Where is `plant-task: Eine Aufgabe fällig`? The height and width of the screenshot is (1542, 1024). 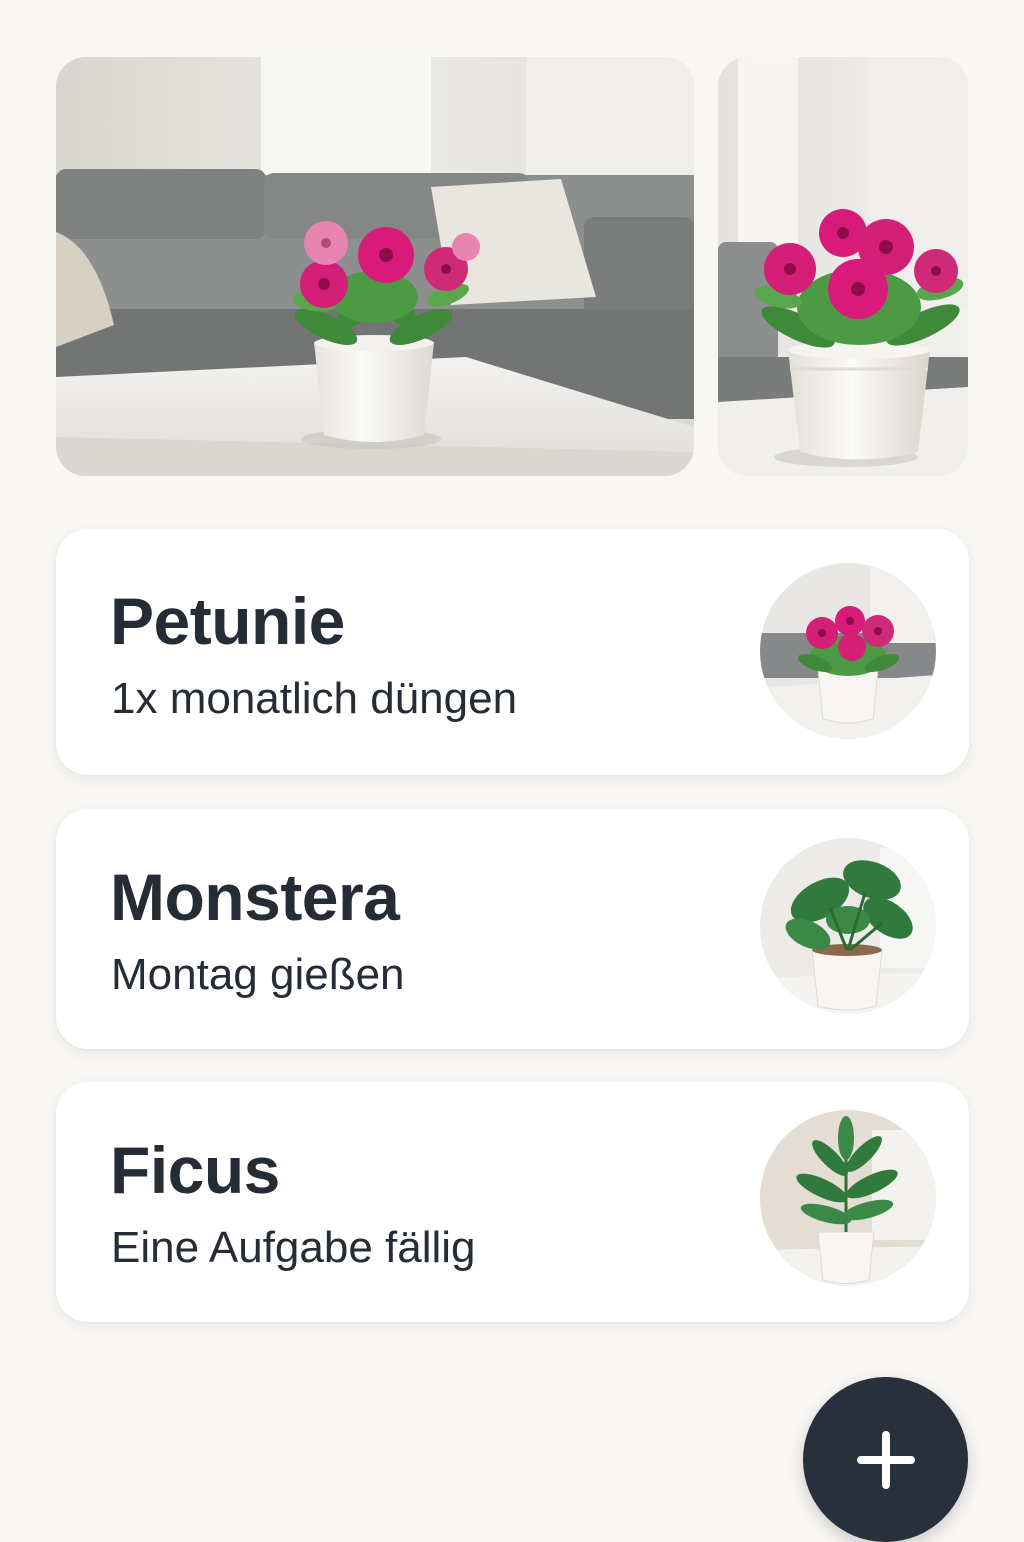
plant-task: Eine Aufgabe fällig is located at coordinates (293, 1247).